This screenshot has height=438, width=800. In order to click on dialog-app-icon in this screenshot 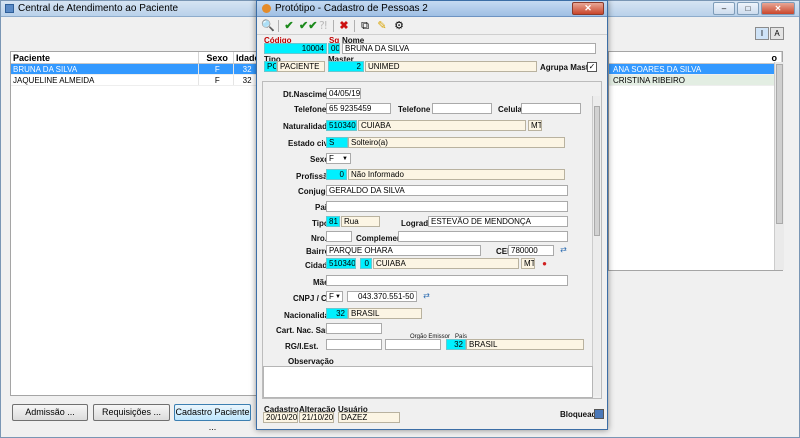, I will do `click(266, 8)`.